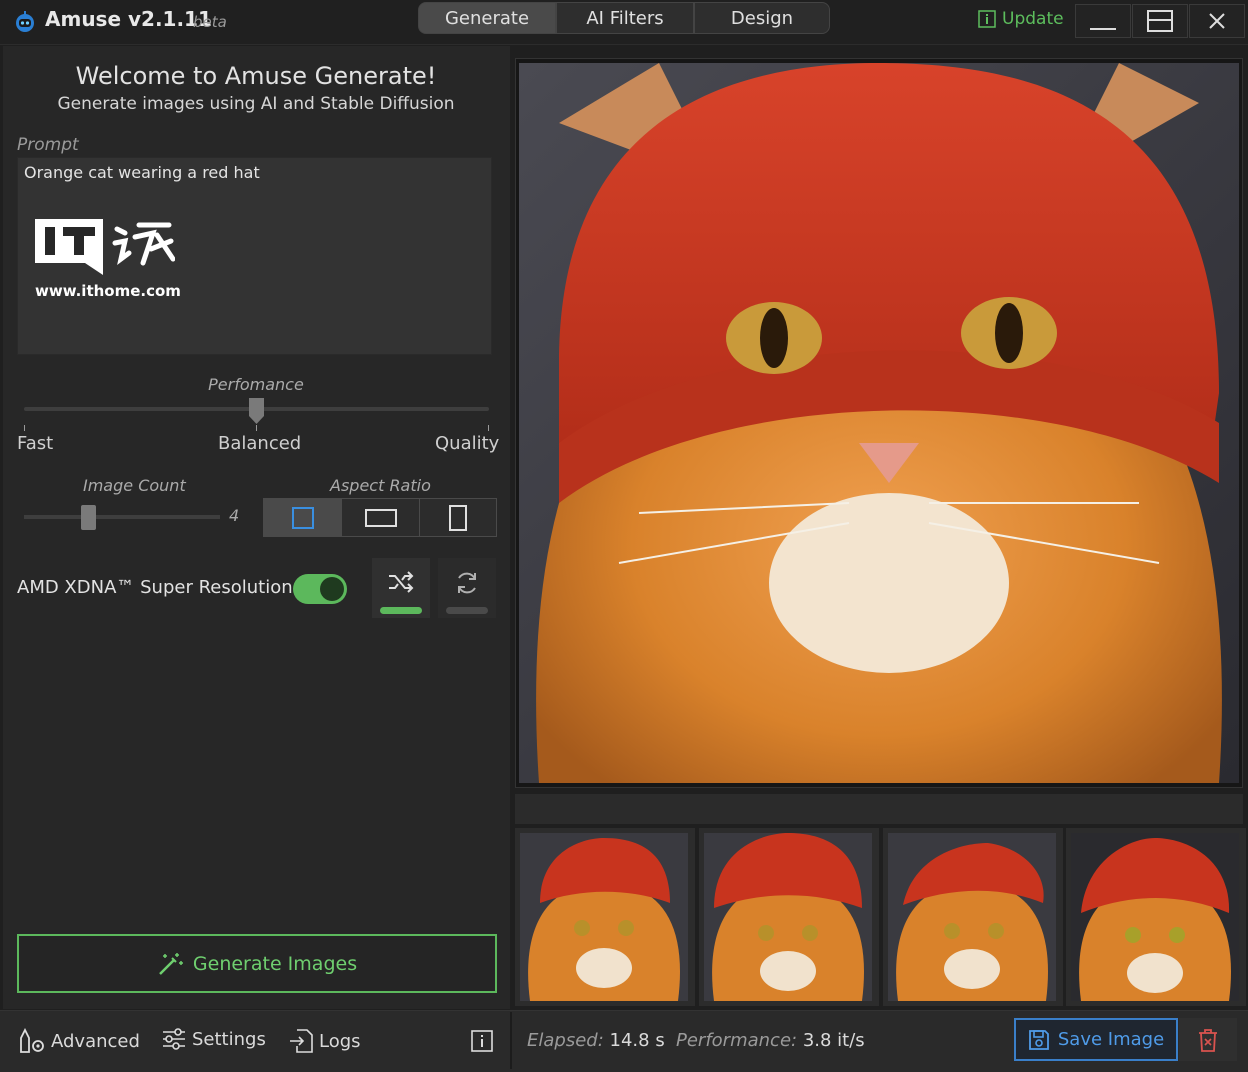  Describe the element at coordinates (467, 443) in the screenshot. I see `performance-tick-quality: Quality` at that location.